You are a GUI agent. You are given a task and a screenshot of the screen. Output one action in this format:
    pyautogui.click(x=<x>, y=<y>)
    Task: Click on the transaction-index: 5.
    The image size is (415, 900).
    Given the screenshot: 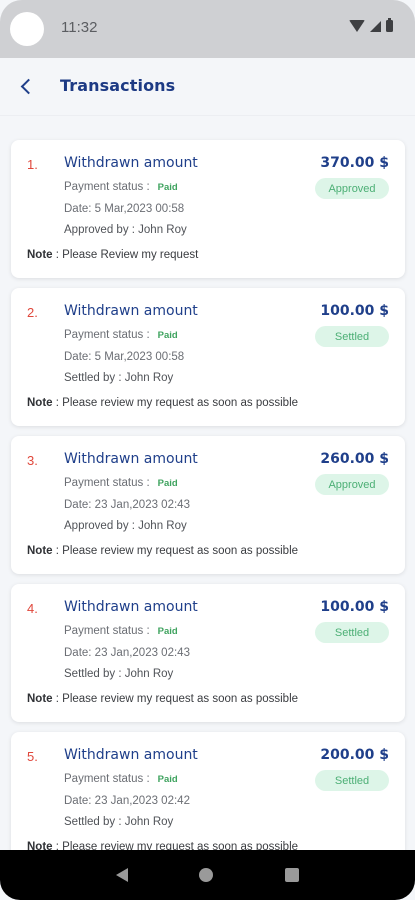 What is the action you would take?
    pyautogui.click(x=32, y=756)
    